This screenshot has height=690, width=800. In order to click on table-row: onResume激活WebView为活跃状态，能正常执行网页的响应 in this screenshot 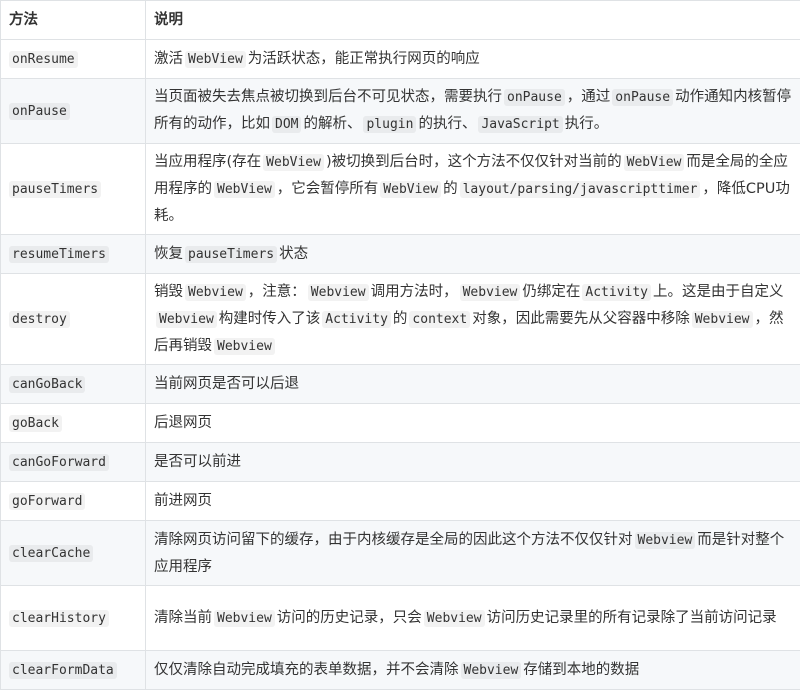, I will do `click(400, 59)`.